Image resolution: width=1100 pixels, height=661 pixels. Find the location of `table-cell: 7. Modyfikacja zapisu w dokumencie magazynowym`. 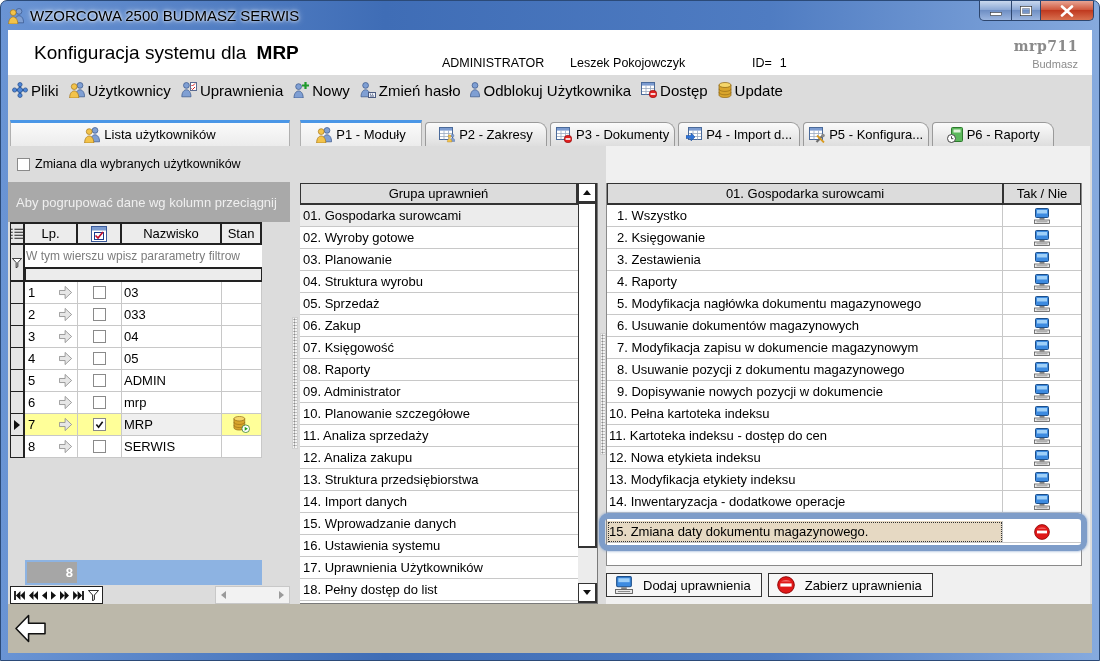

table-cell: 7. Modyfikacja zapisu w dokumencie magazynowym is located at coordinates (805, 348).